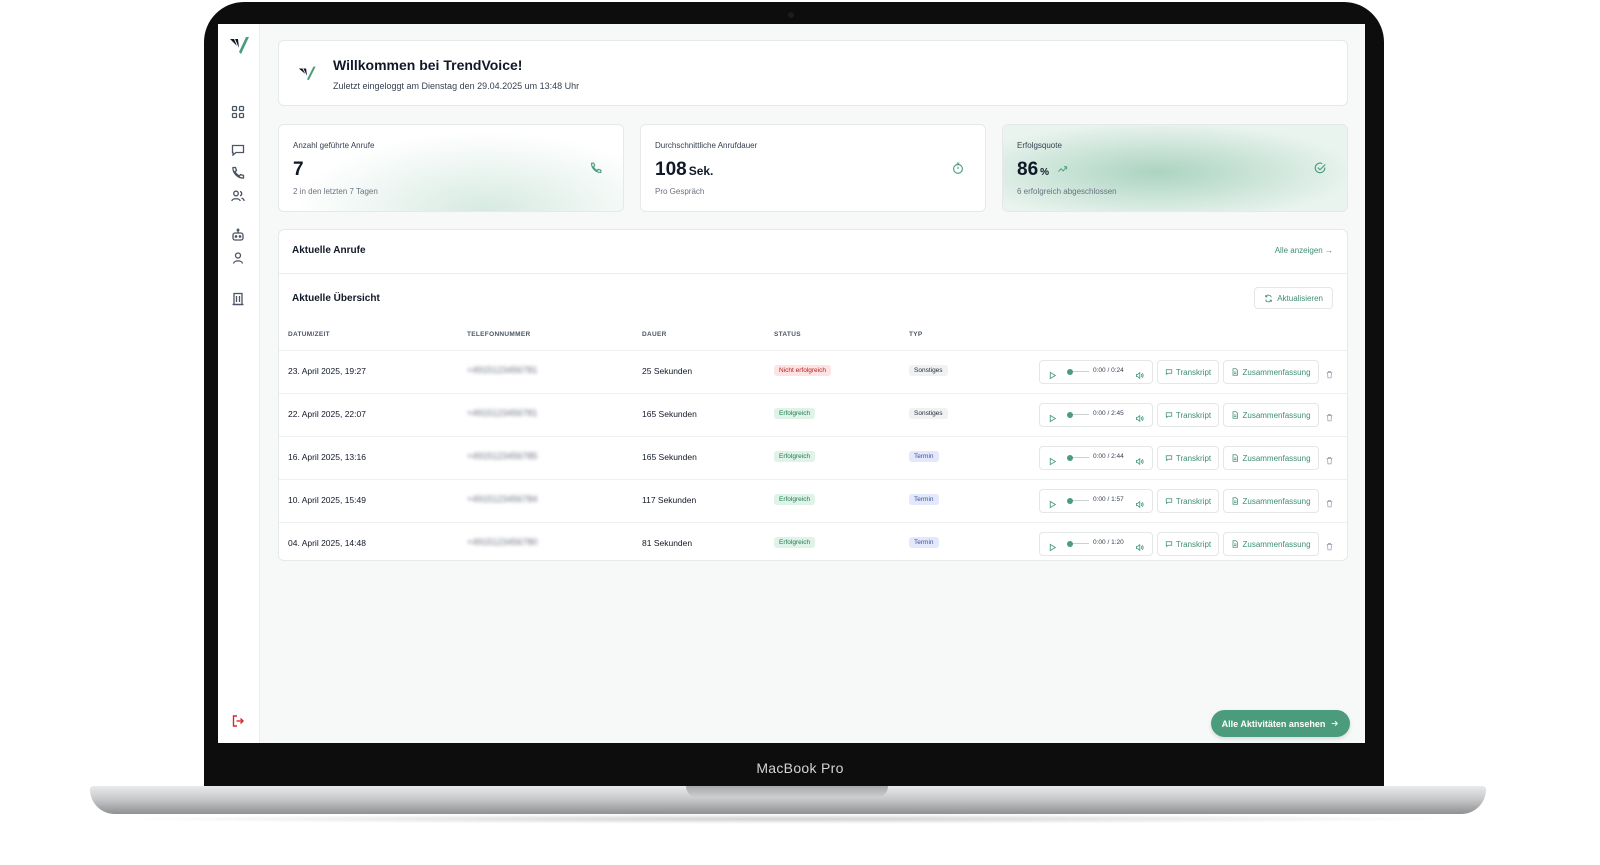  I want to click on refresh-button: Aktualisieren, so click(1293, 298).